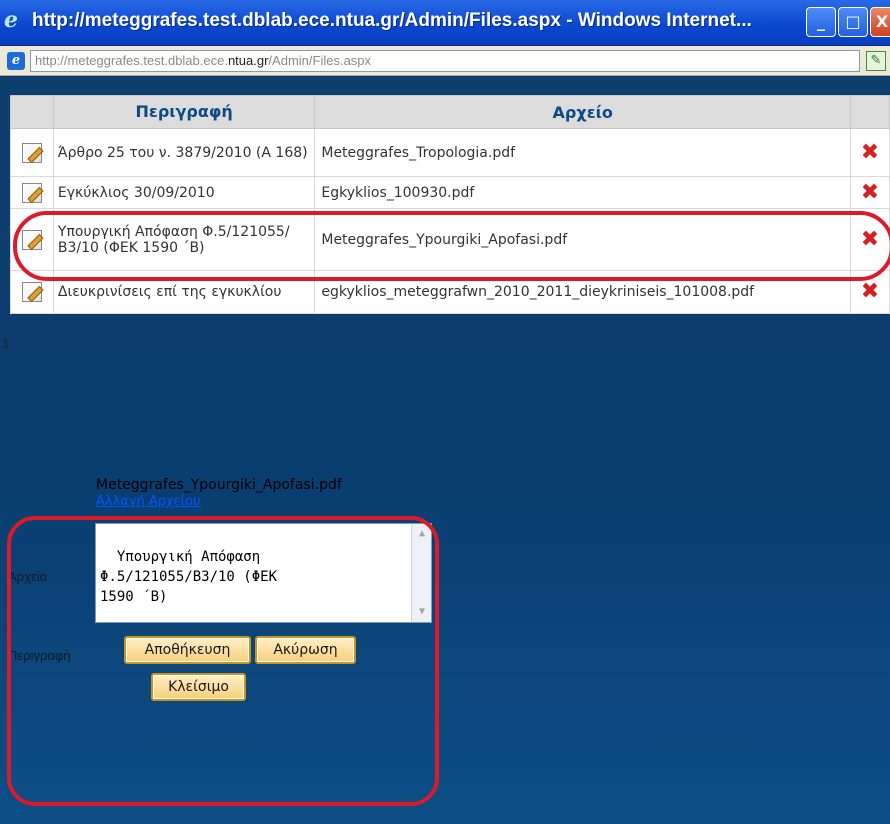 This screenshot has height=824, width=890. Describe the element at coordinates (305, 650) in the screenshot. I see `cancel-button: Ακύρωση` at that location.